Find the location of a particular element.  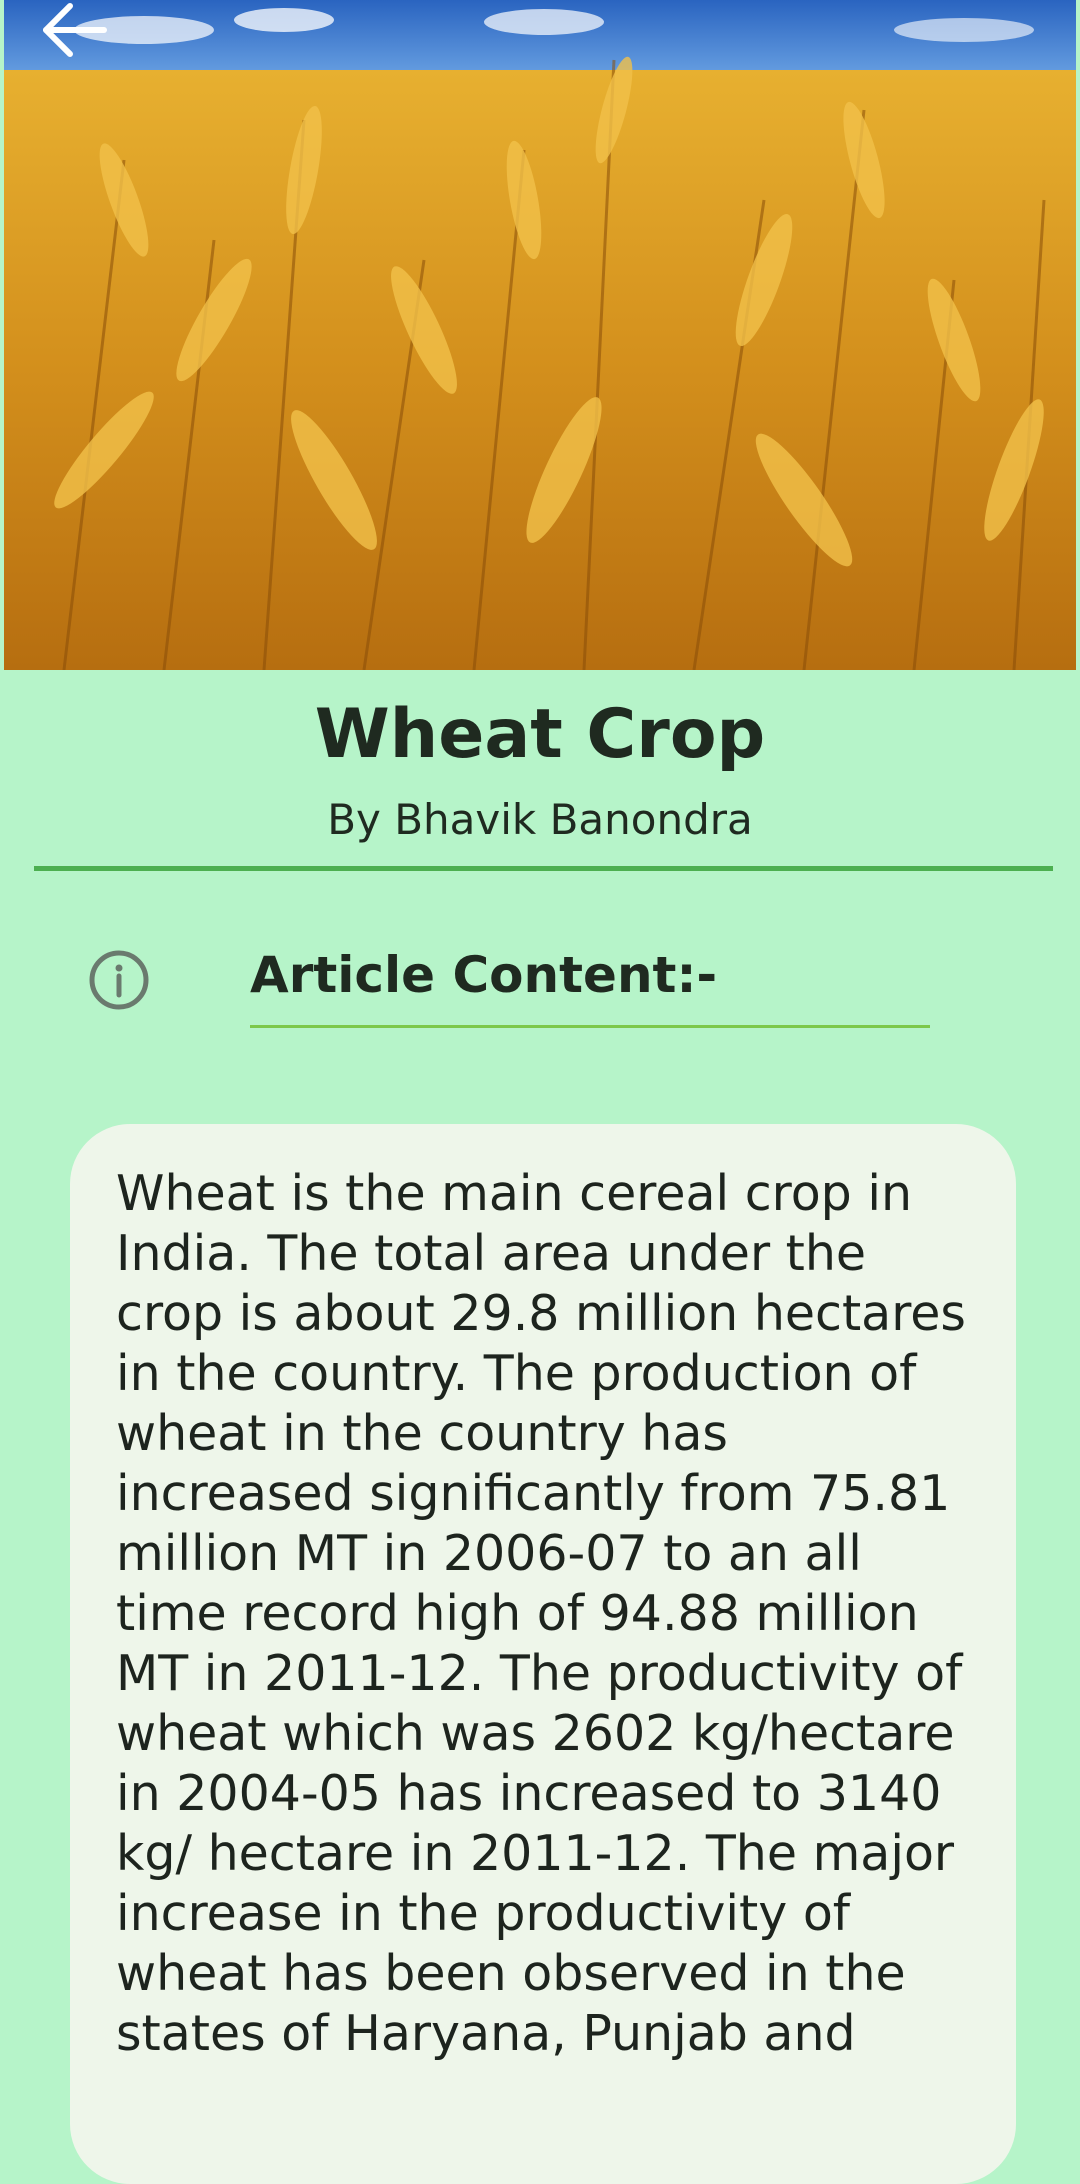

back-button is located at coordinates (76, 32).